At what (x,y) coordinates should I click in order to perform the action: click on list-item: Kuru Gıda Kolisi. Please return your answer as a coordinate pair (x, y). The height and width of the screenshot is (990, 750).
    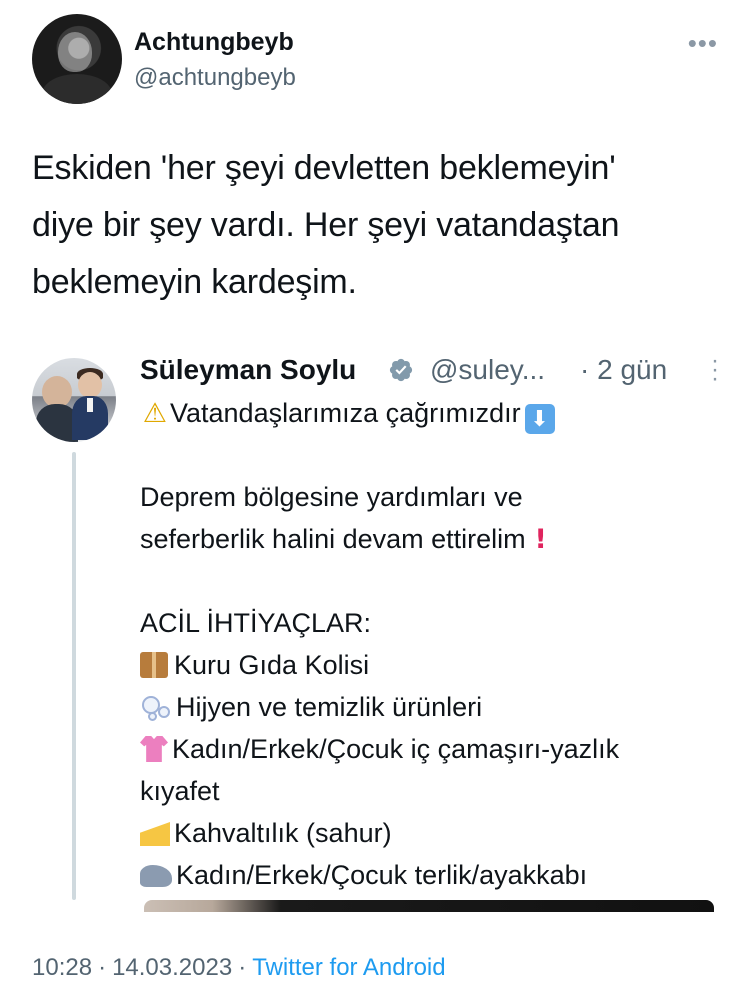
    Looking at the image, I should click on (435, 665).